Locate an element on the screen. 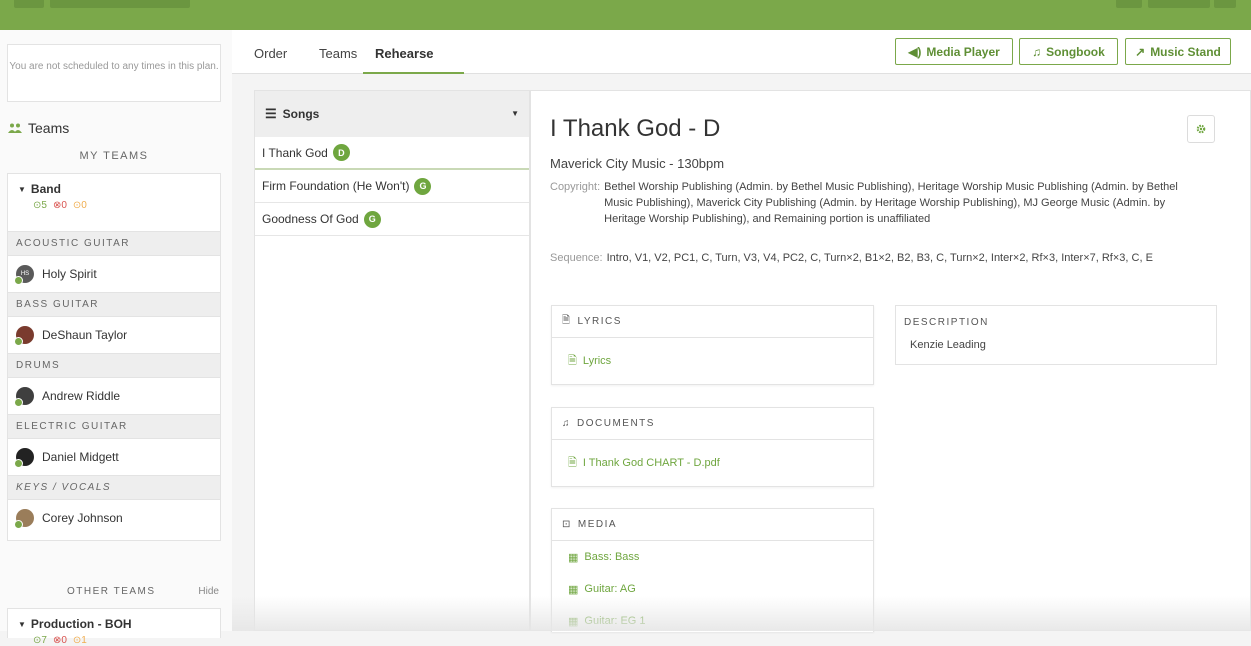  document-link: 🗎 I Thank God CHART - D.pdf is located at coordinates (712, 463).